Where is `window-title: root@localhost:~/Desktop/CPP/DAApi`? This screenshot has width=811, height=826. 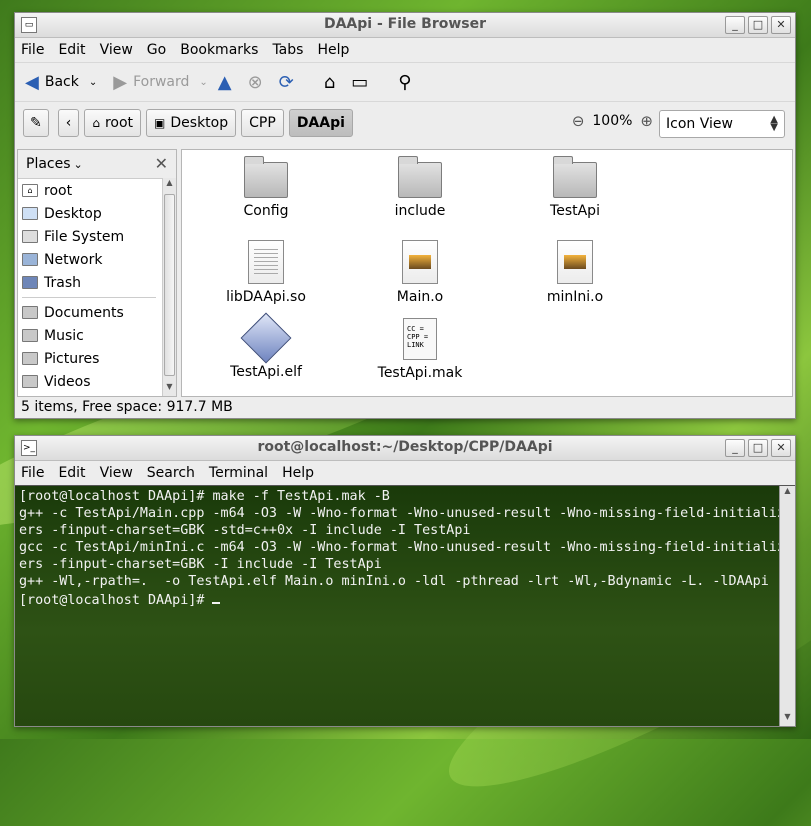
window-title: root@localhost:~/Desktop/CPP/DAApi is located at coordinates (405, 447).